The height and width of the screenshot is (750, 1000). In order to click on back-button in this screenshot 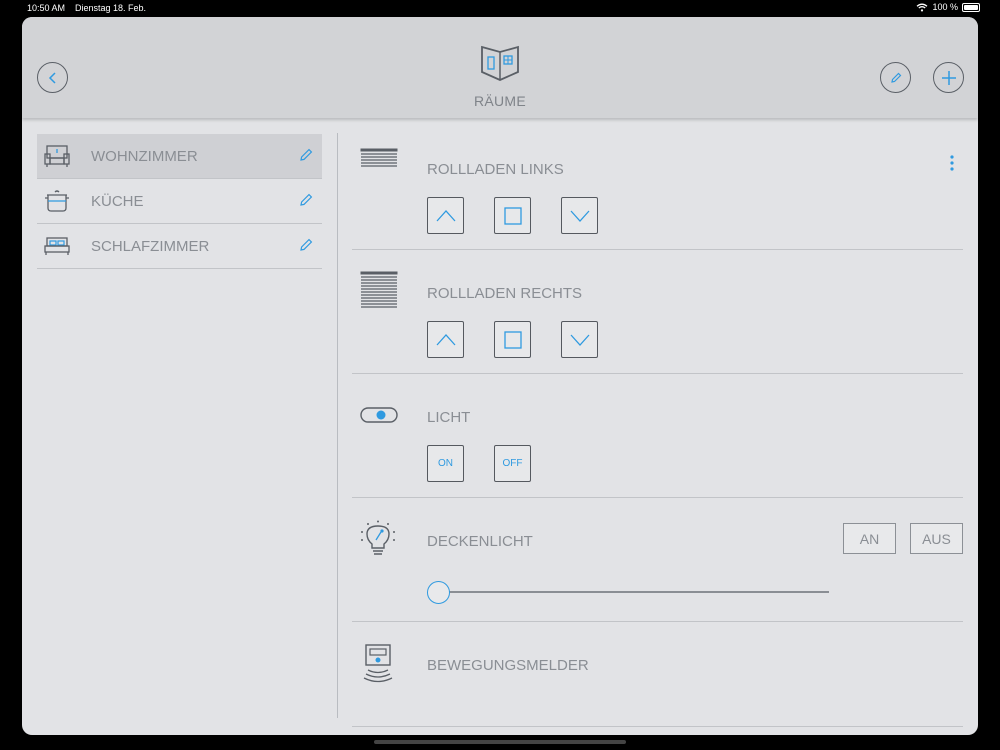, I will do `click(52, 77)`.